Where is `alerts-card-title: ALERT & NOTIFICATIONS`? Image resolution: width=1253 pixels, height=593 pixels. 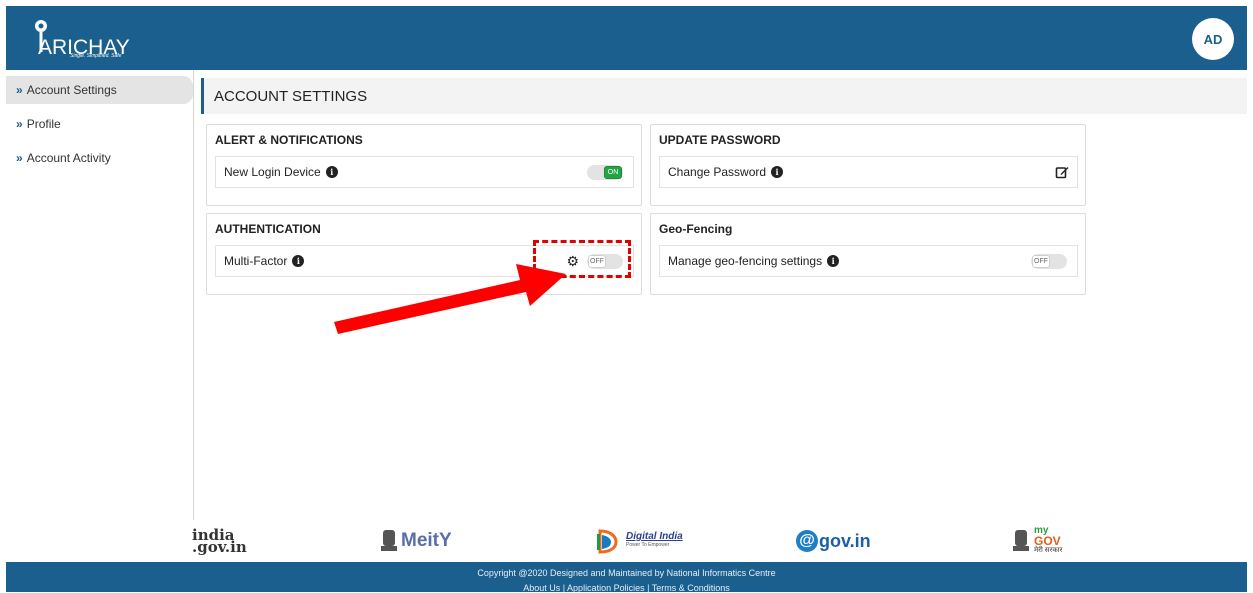 alerts-card-title: ALERT & NOTIFICATIONS is located at coordinates (289, 140).